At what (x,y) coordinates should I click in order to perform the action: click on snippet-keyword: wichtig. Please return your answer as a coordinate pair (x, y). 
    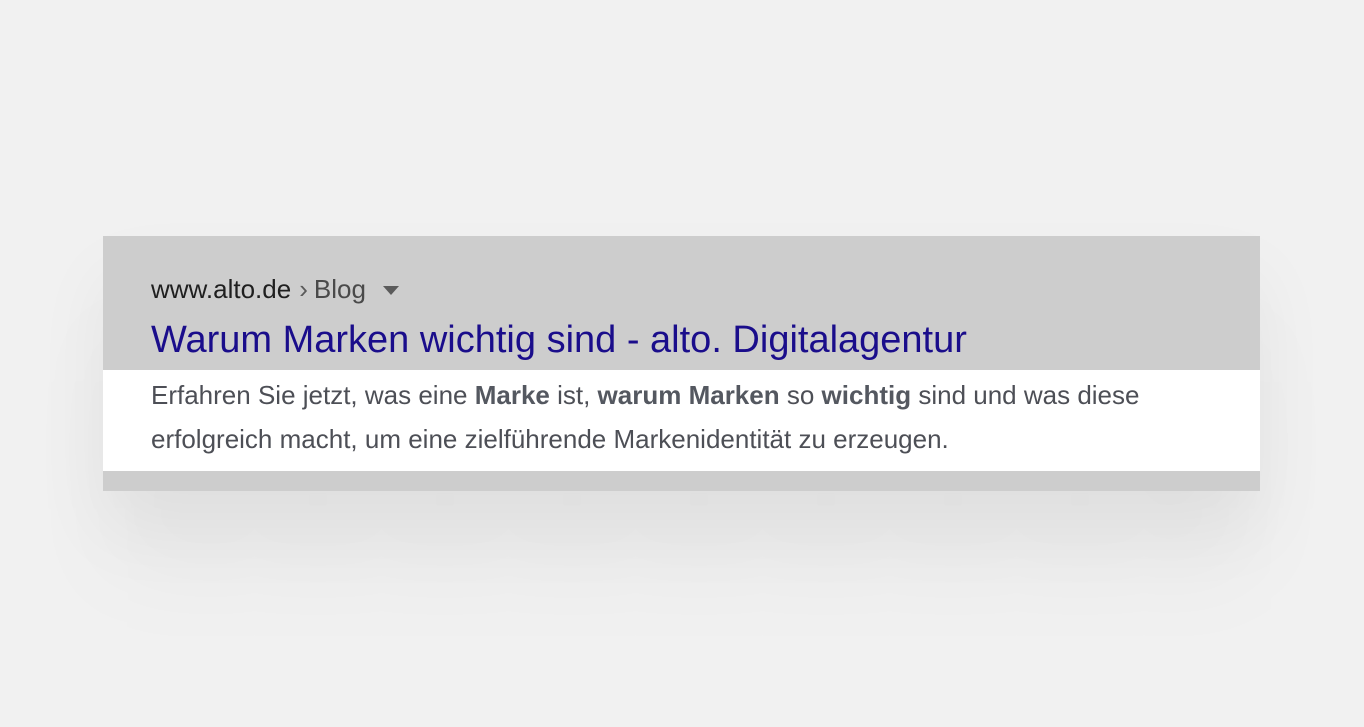
    Looking at the image, I should click on (866, 395).